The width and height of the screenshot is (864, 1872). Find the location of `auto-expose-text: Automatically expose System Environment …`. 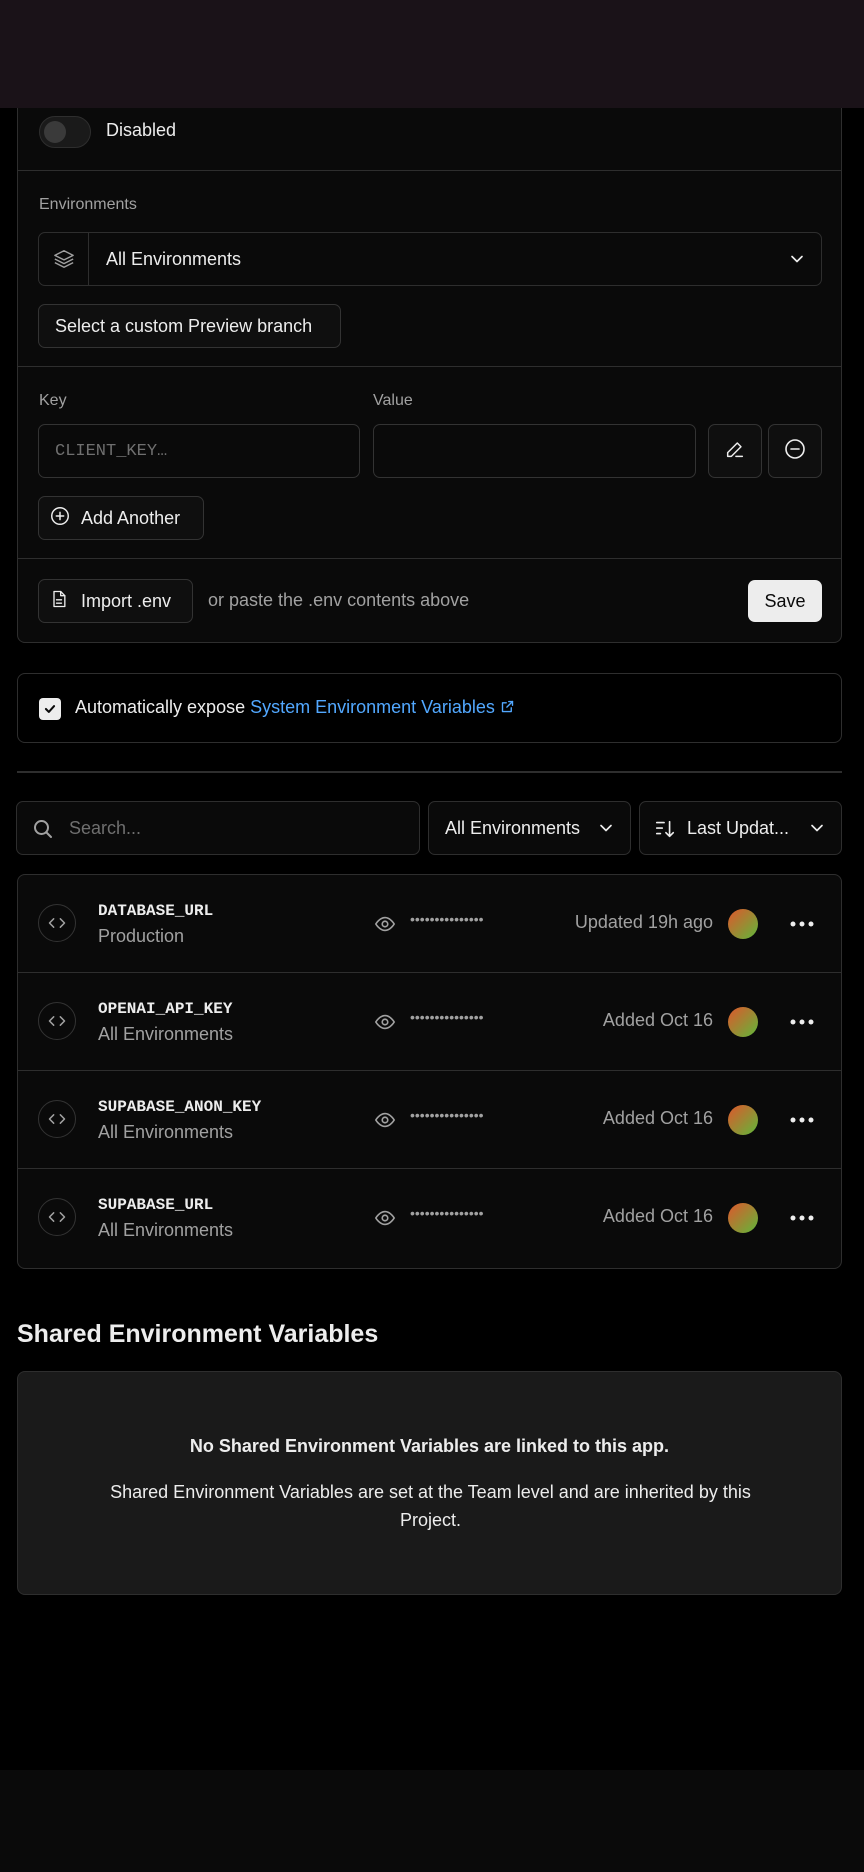

auto-expose-text: Automatically expose System Environment … is located at coordinates (295, 707).